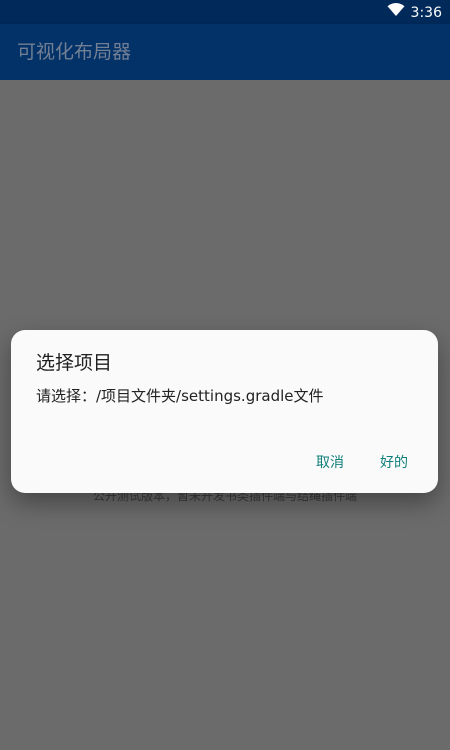  I want to click on status-bar: 3:36, so click(225, 12).